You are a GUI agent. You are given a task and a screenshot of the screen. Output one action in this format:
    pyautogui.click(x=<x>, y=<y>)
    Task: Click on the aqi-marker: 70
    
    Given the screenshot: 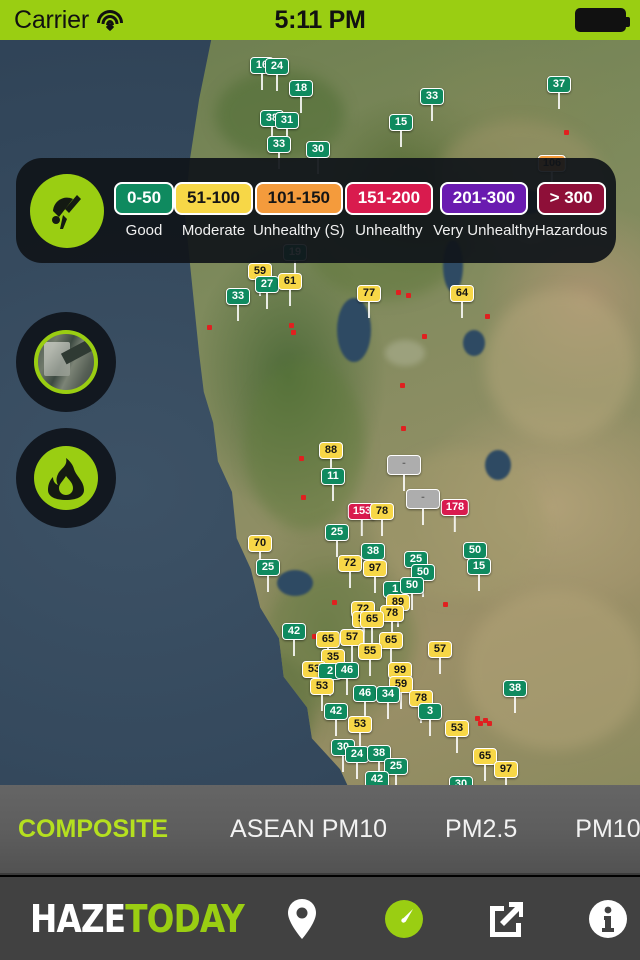 What is the action you would take?
    pyautogui.click(x=260, y=551)
    